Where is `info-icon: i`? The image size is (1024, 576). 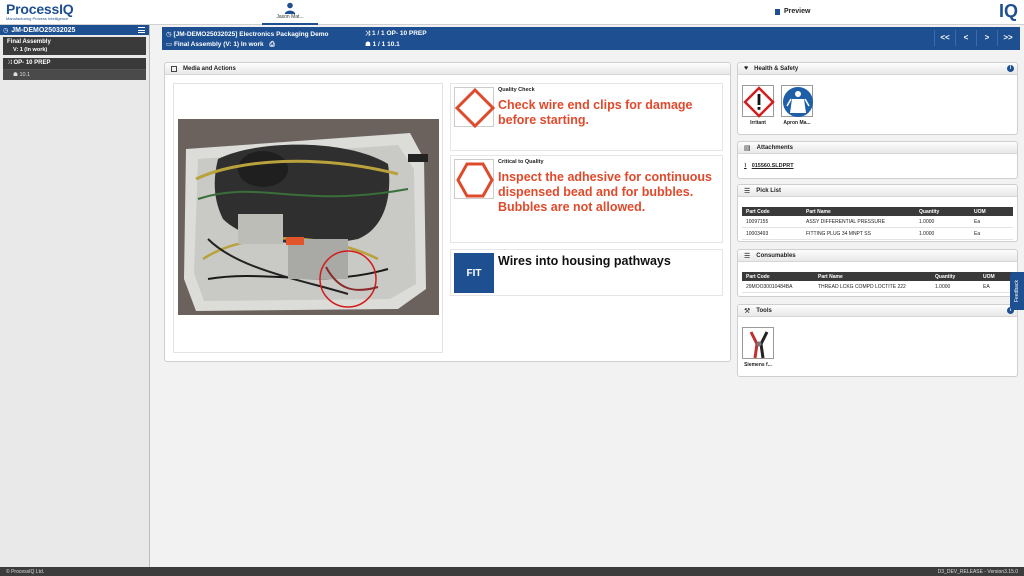
info-icon: i is located at coordinates (1010, 68).